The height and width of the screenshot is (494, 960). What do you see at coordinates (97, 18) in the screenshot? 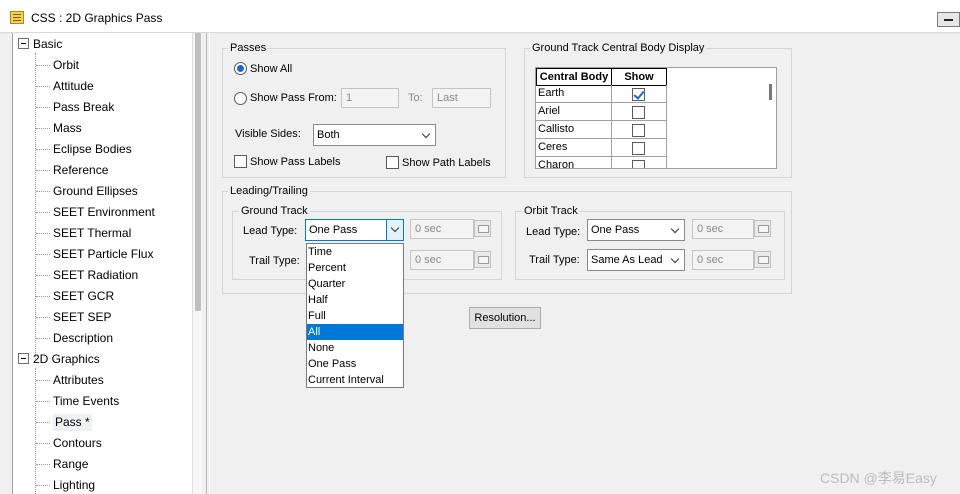
I see `window-title: CSS : 2D Graphics Pass` at bounding box center [97, 18].